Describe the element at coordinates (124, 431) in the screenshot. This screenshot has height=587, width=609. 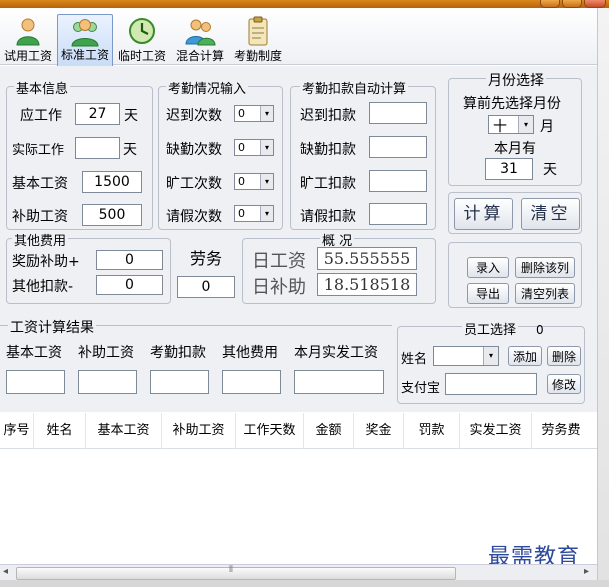
I see `column-header-base-salary: 基本工资` at that location.